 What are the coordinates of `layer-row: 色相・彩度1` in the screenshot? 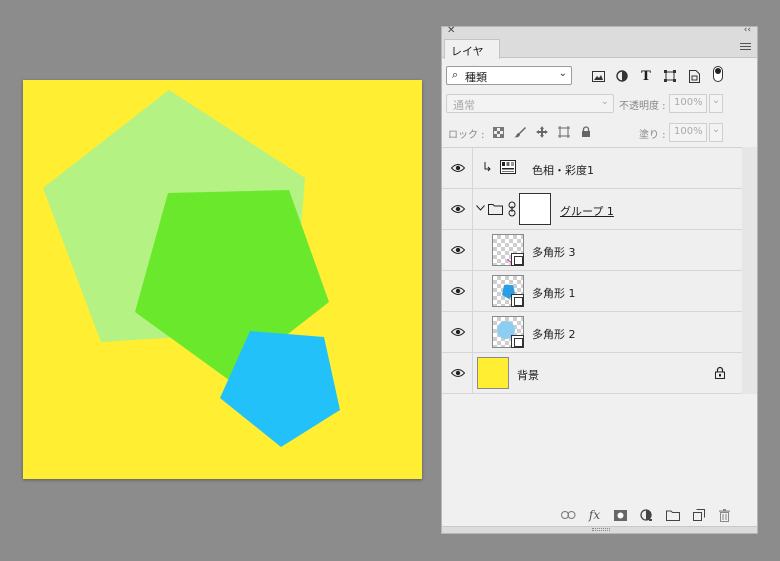 It's located at (592, 168).